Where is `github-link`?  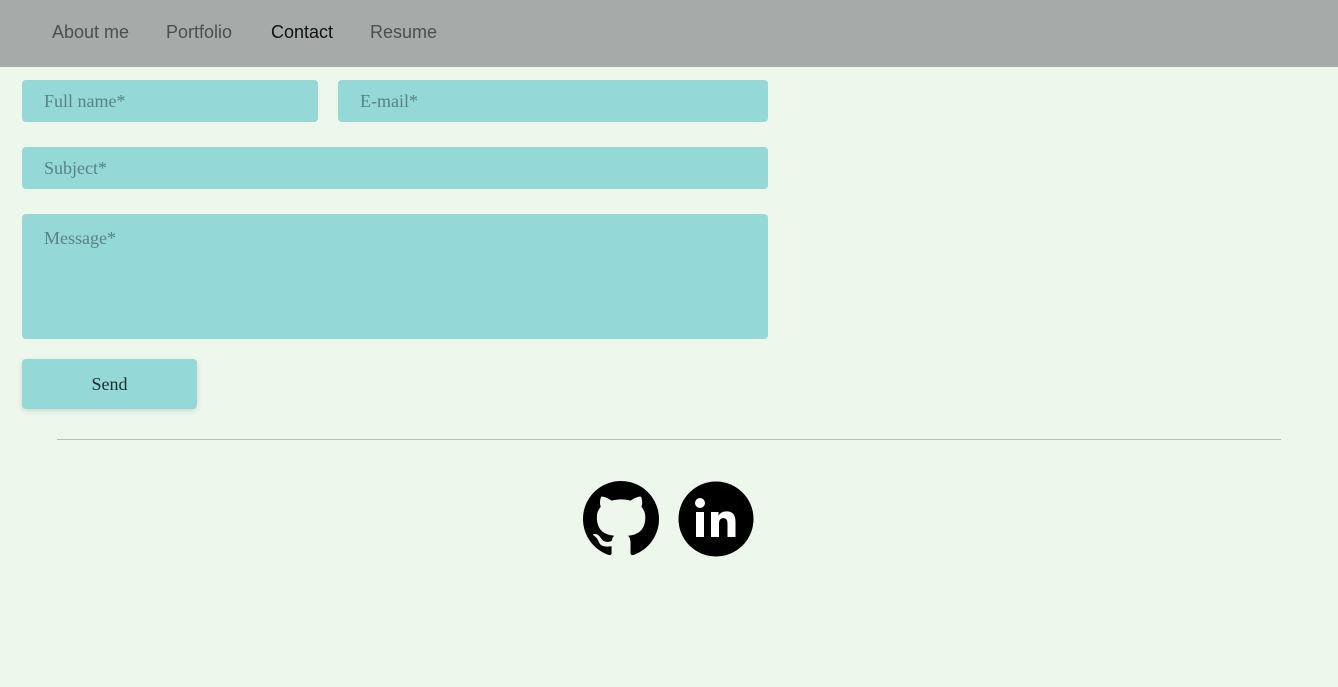
github-link is located at coordinates (621, 519).